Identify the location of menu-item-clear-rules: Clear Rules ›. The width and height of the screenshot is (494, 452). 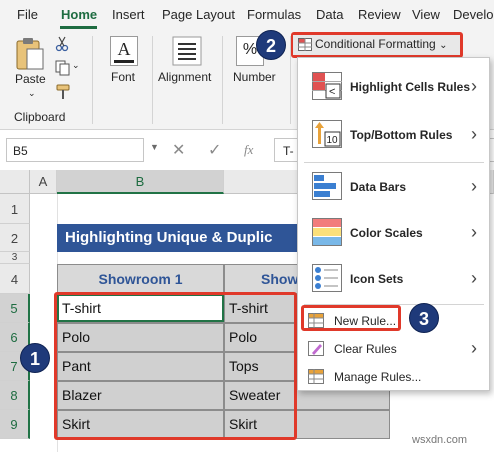
(393, 349).